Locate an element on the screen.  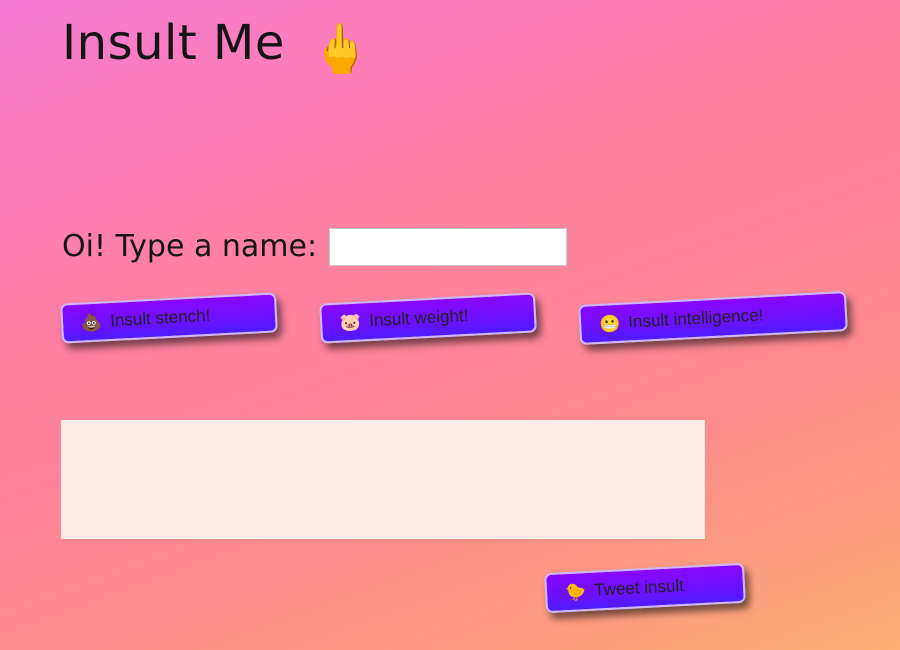
name-prompt-row: Oi! Type a name: is located at coordinates (315, 247).